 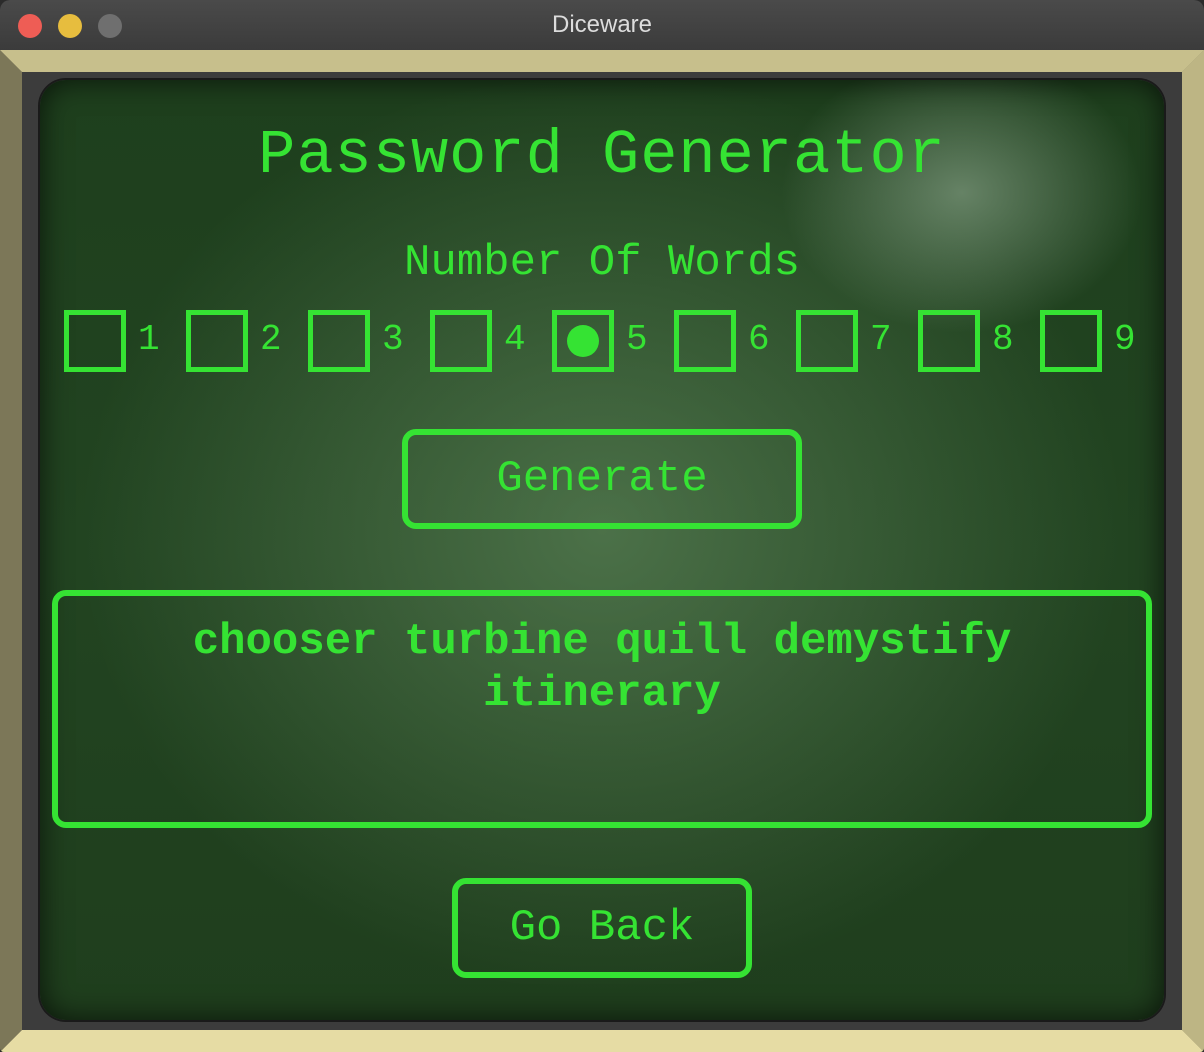 I want to click on word-count-option-label: 2, so click(x=271, y=339).